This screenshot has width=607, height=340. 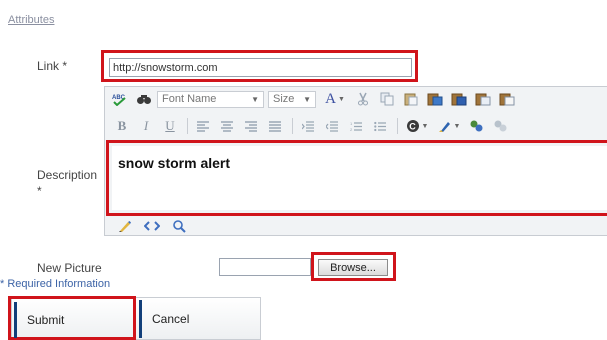 What do you see at coordinates (199, 319) in the screenshot?
I see `cancel-button: Cancel` at bounding box center [199, 319].